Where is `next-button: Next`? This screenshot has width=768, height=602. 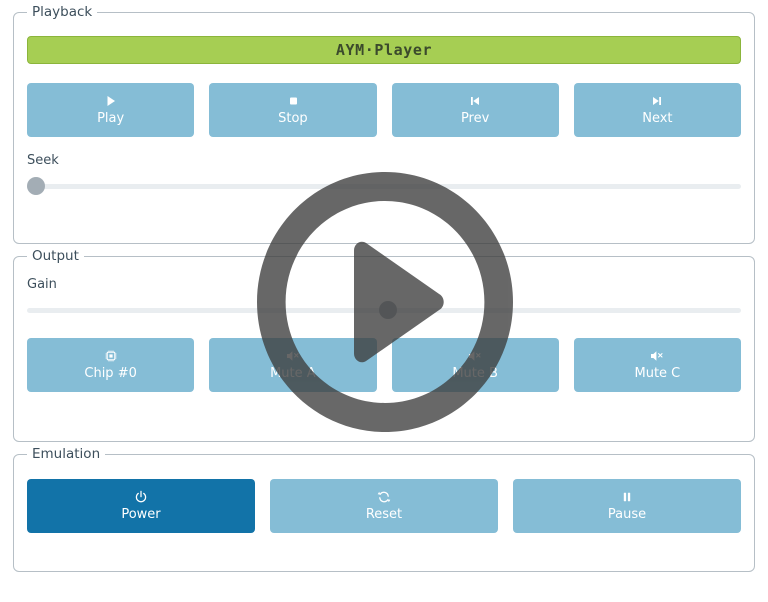 next-button: Next is located at coordinates (657, 110).